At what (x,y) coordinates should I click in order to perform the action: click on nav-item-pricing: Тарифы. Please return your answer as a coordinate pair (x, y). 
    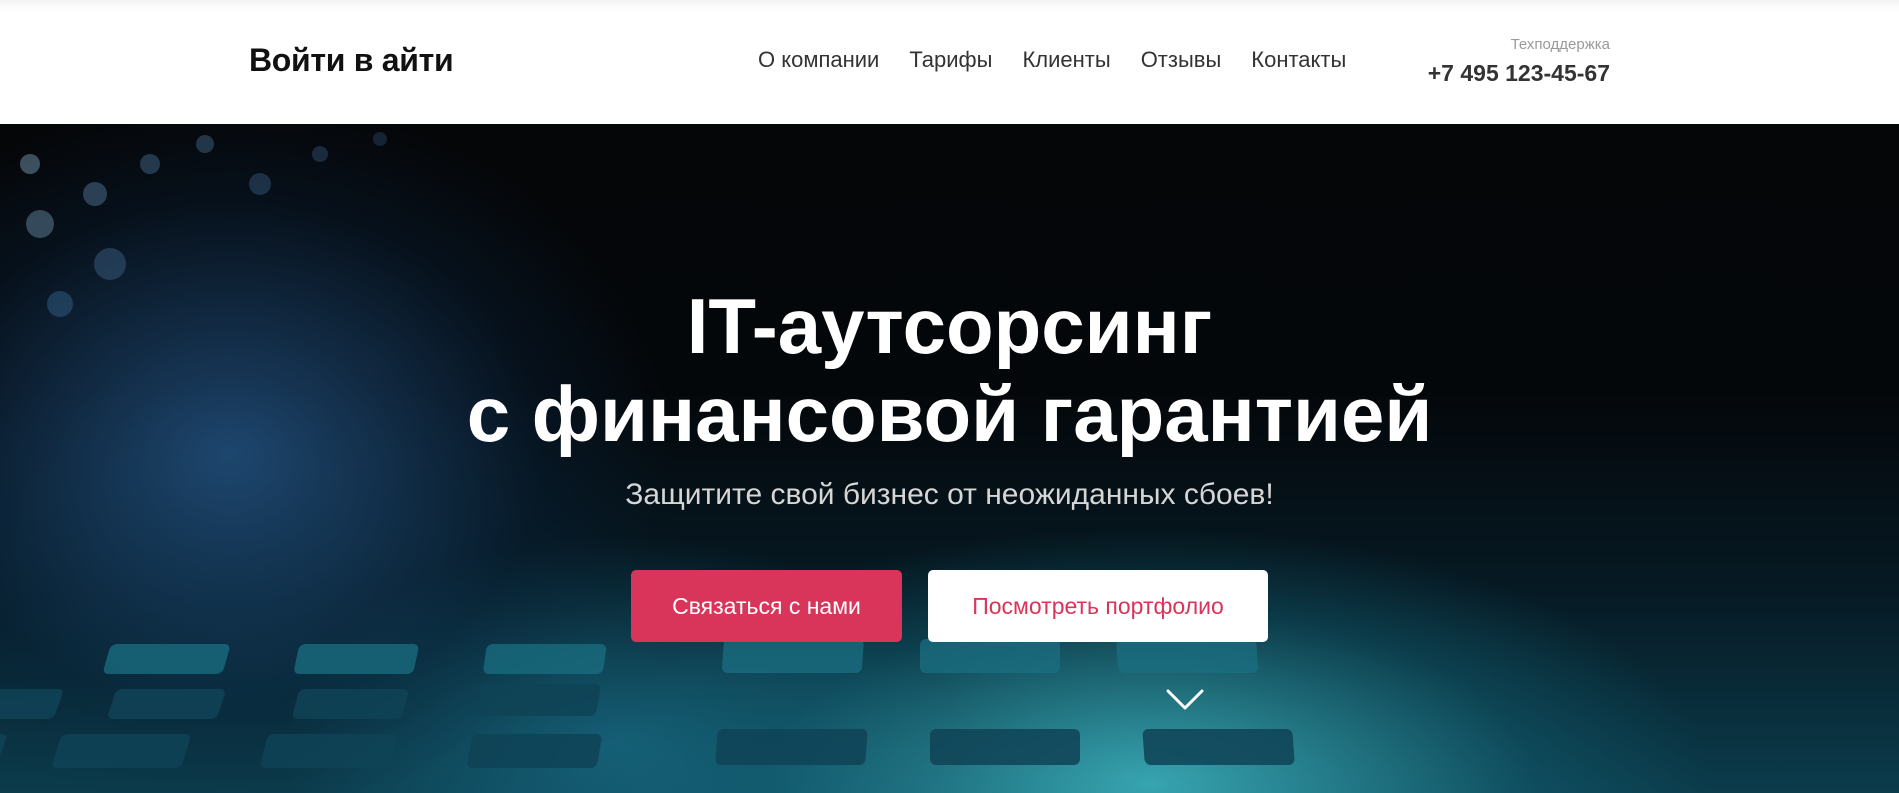
    Looking at the image, I should click on (950, 60).